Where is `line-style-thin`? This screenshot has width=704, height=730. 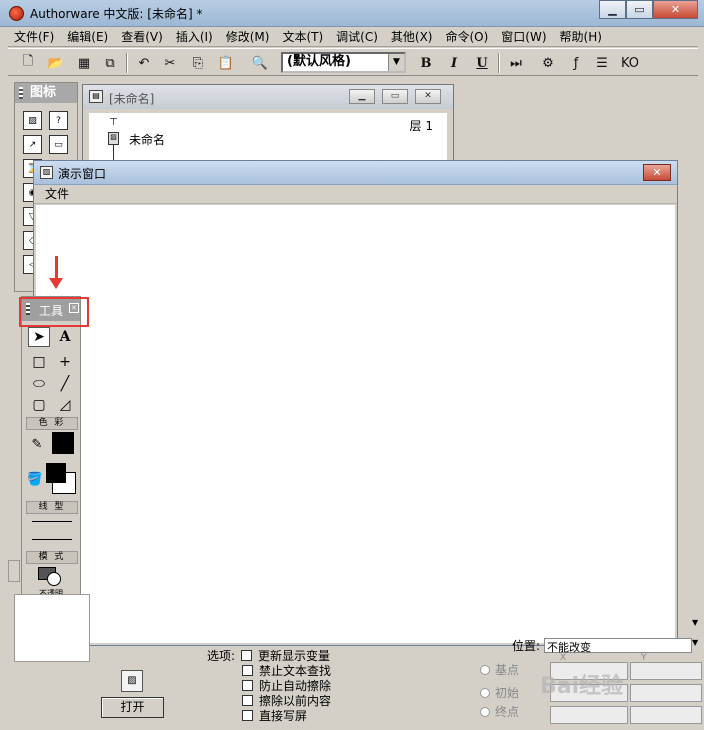
line-style-thin is located at coordinates (52, 521).